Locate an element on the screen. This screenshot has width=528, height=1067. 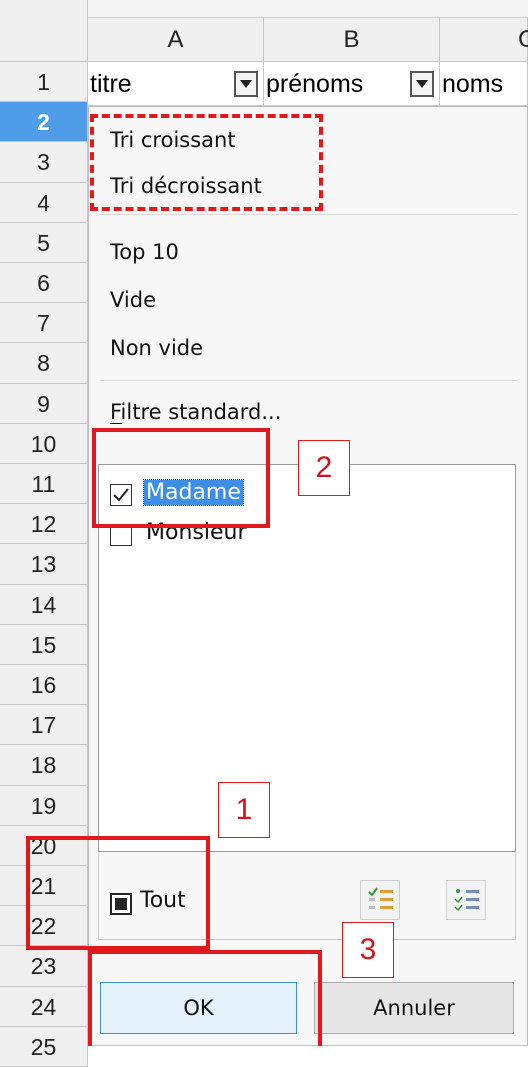
row-header: 17 is located at coordinates (44, 725).